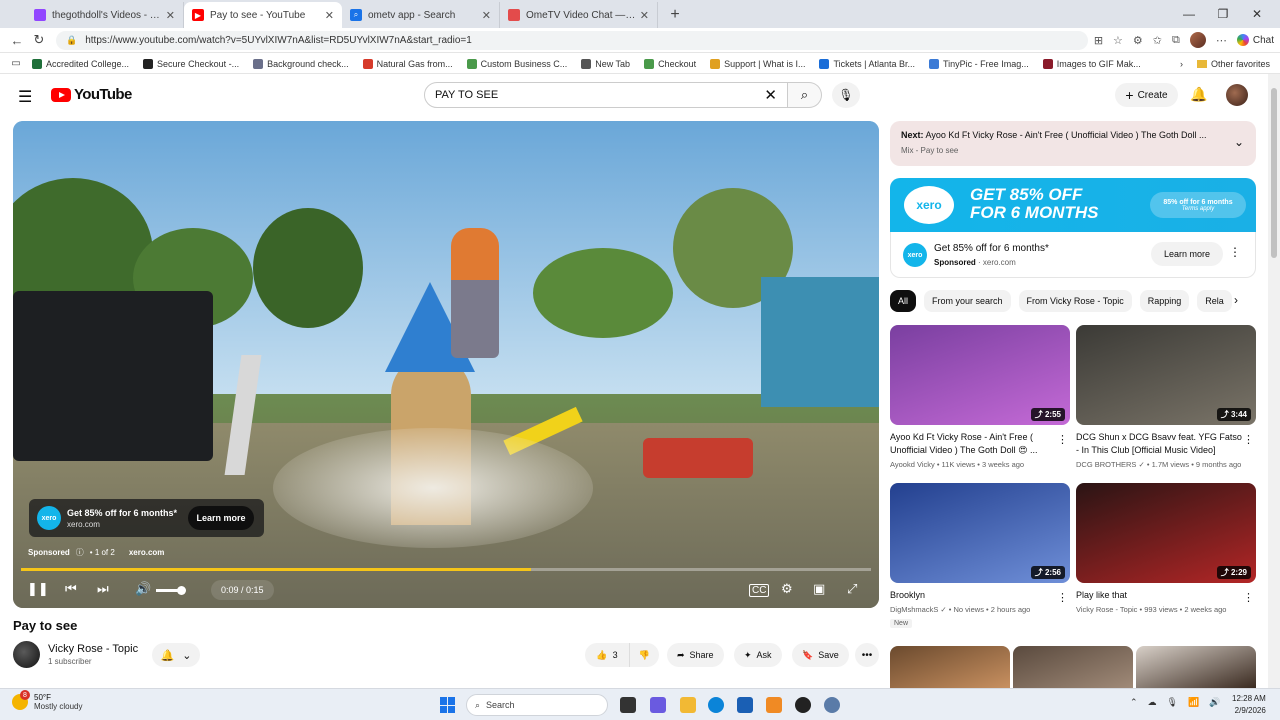  What do you see at coordinates (1187, 254) in the screenshot?
I see `side-ad-learn-more-button: Learn more` at bounding box center [1187, 254].